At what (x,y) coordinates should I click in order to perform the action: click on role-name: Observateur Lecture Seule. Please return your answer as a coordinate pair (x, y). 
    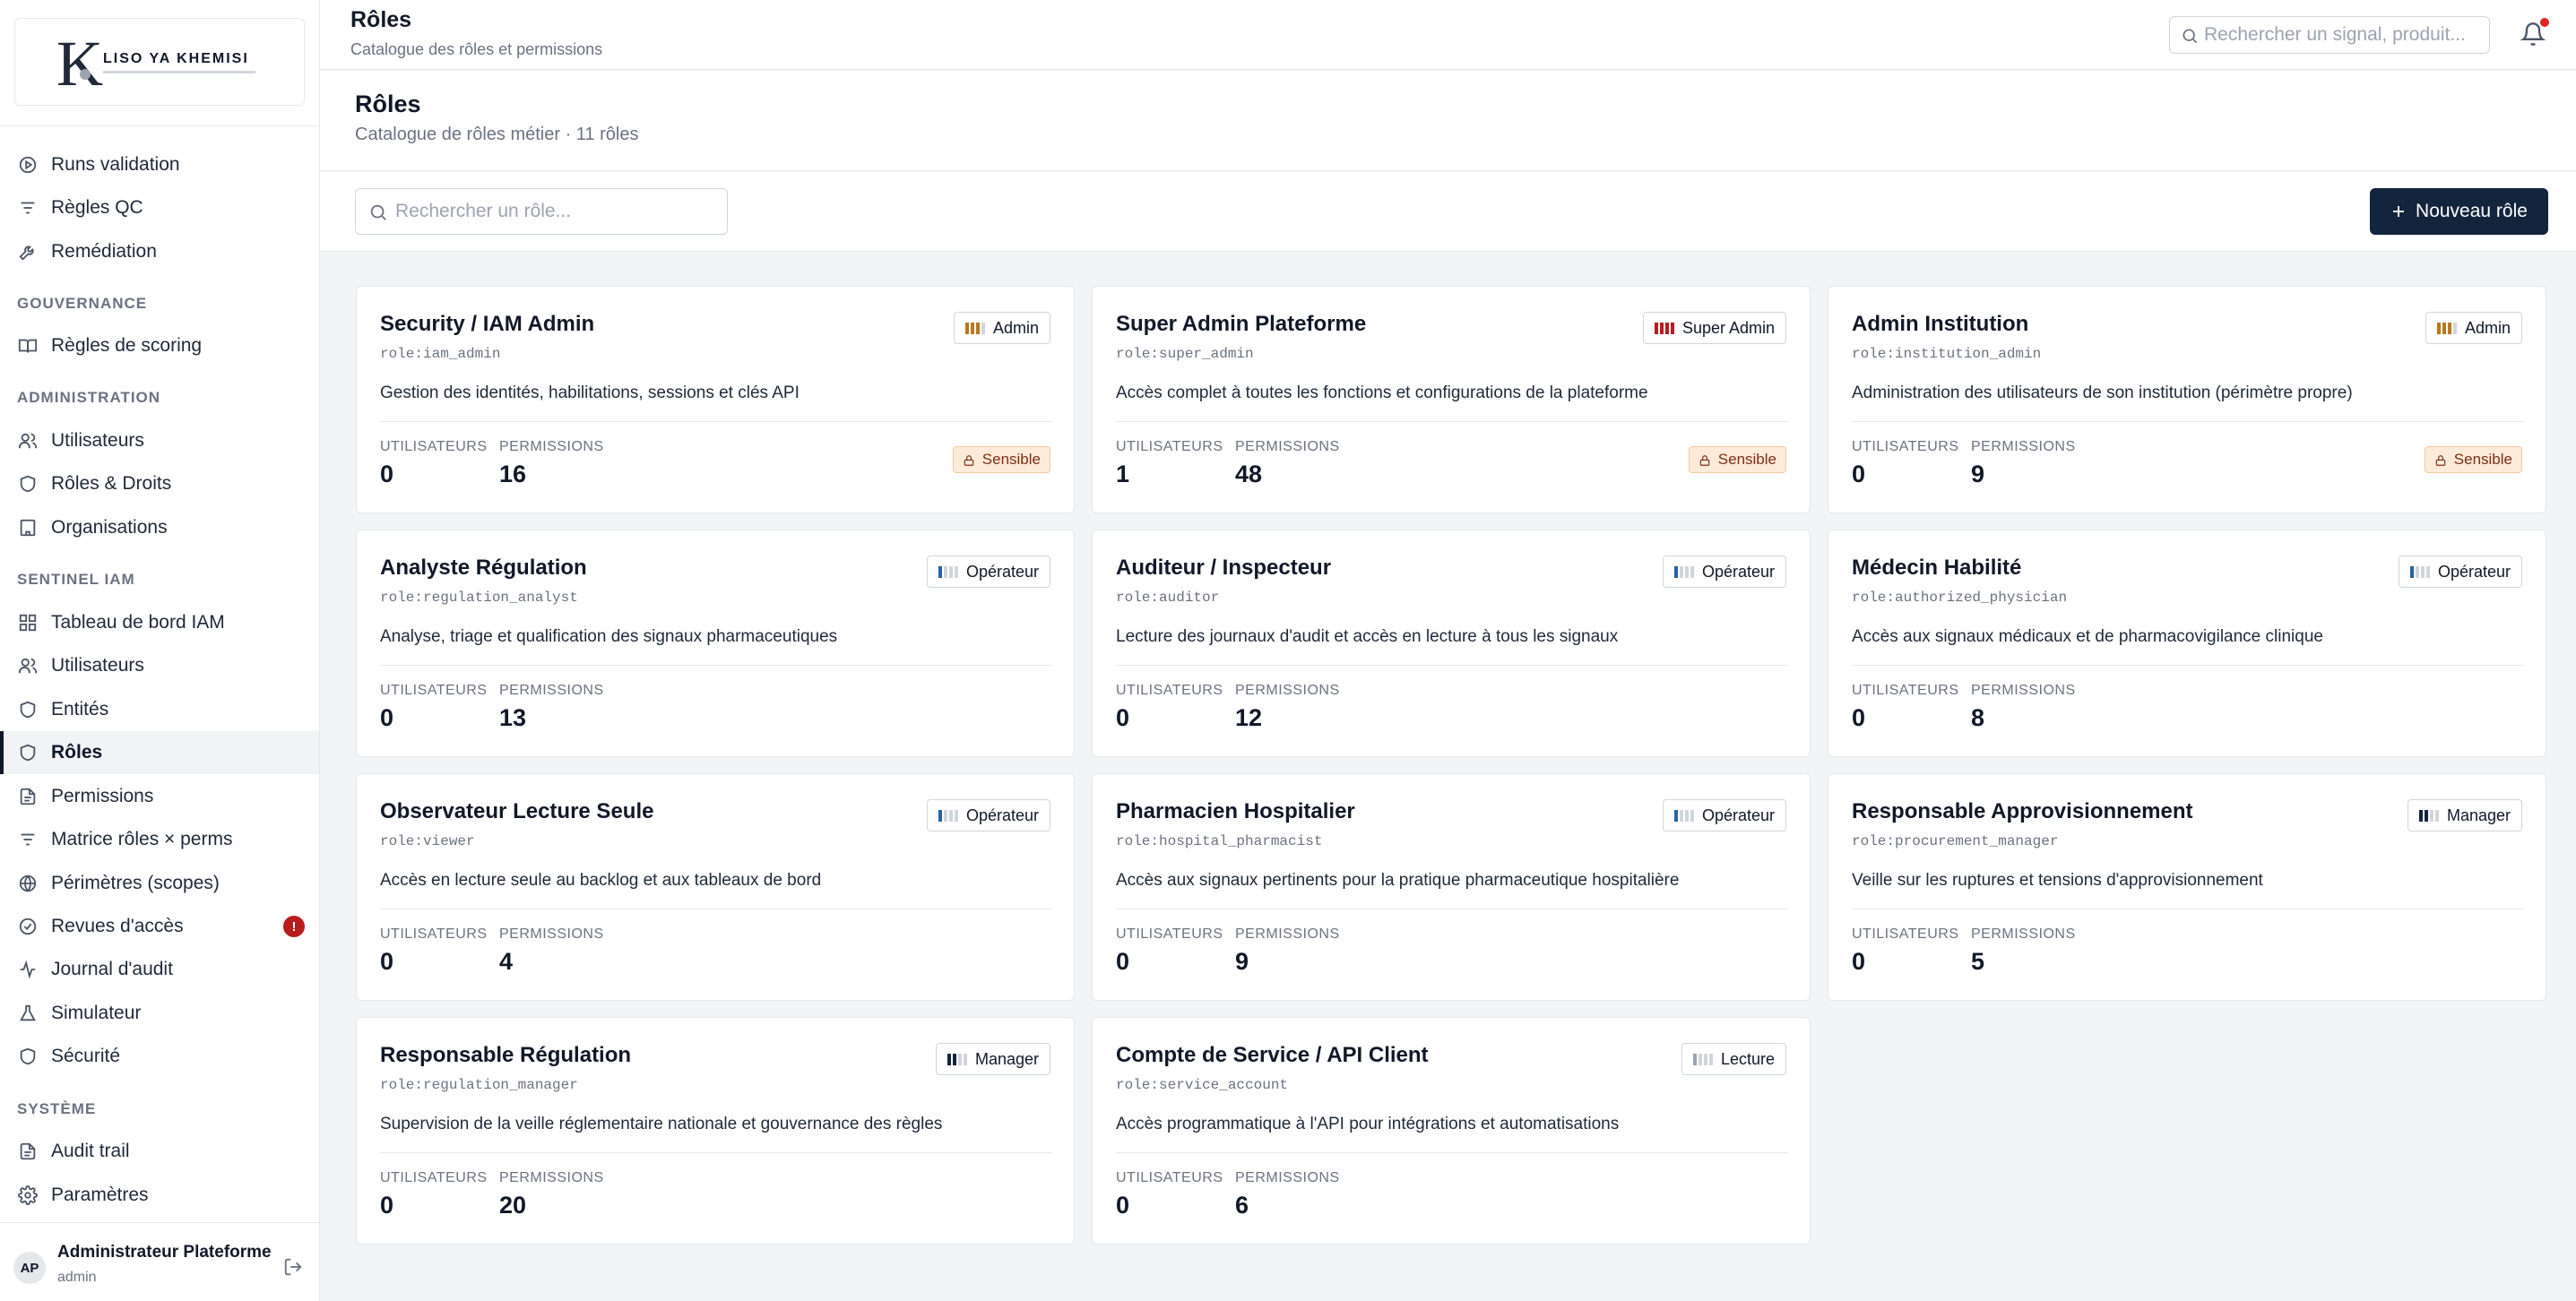
    Looking at the image, I should click on (517, 811).